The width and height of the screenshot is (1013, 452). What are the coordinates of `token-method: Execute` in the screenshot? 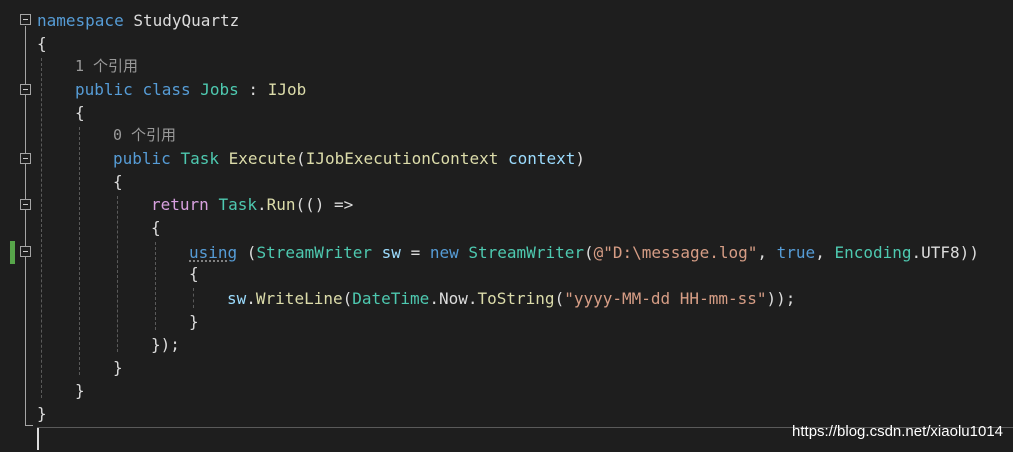 It's located at (262, 158).